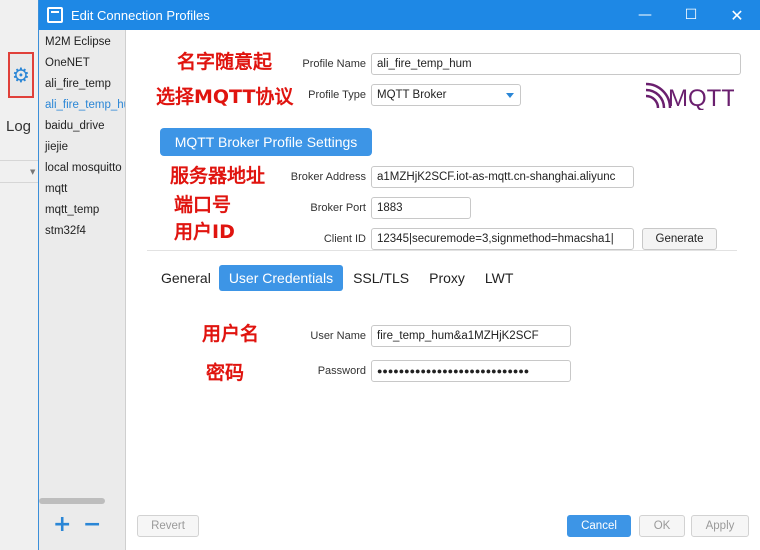 The image size is (760, 550). Describe the element at coordinates (338, 336) in the screenshot. I see `user-name-label: User Name` at that location.